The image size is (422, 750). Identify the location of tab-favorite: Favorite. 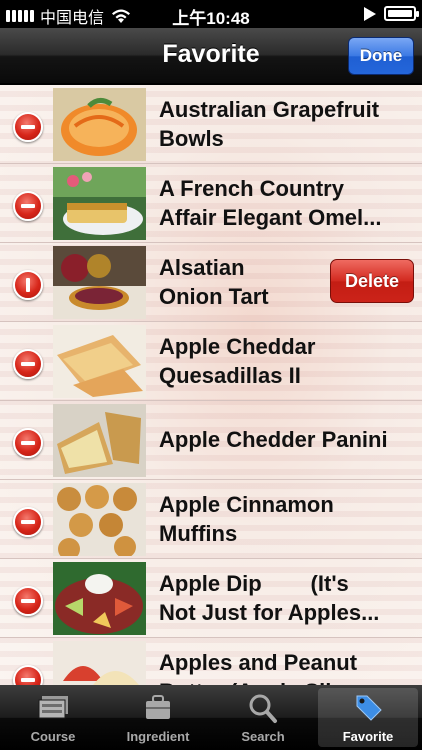
(368, 717).